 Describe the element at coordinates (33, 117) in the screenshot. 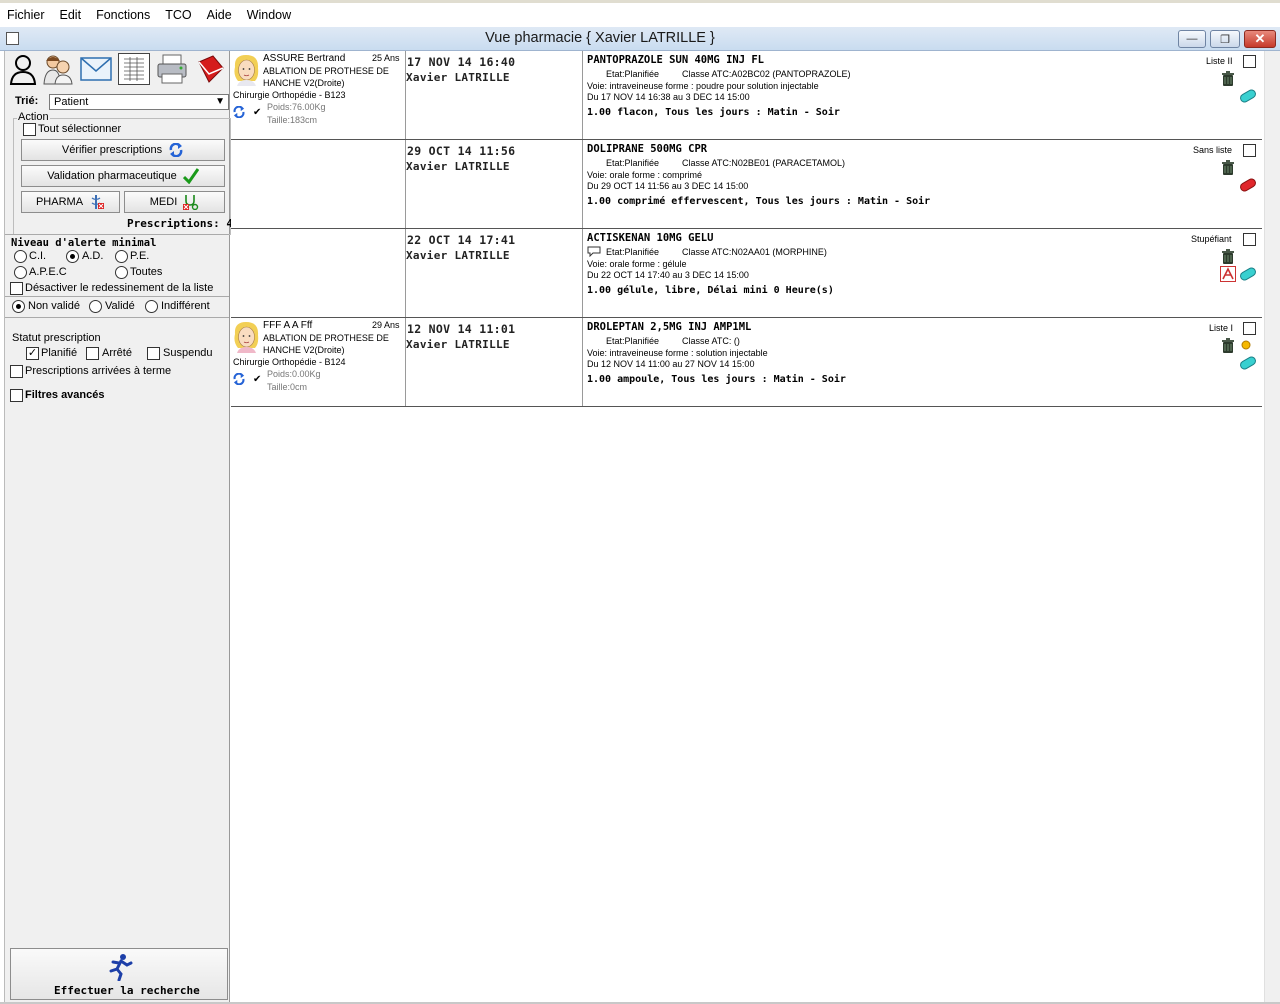

I see `action-group-label: Action` at that location.